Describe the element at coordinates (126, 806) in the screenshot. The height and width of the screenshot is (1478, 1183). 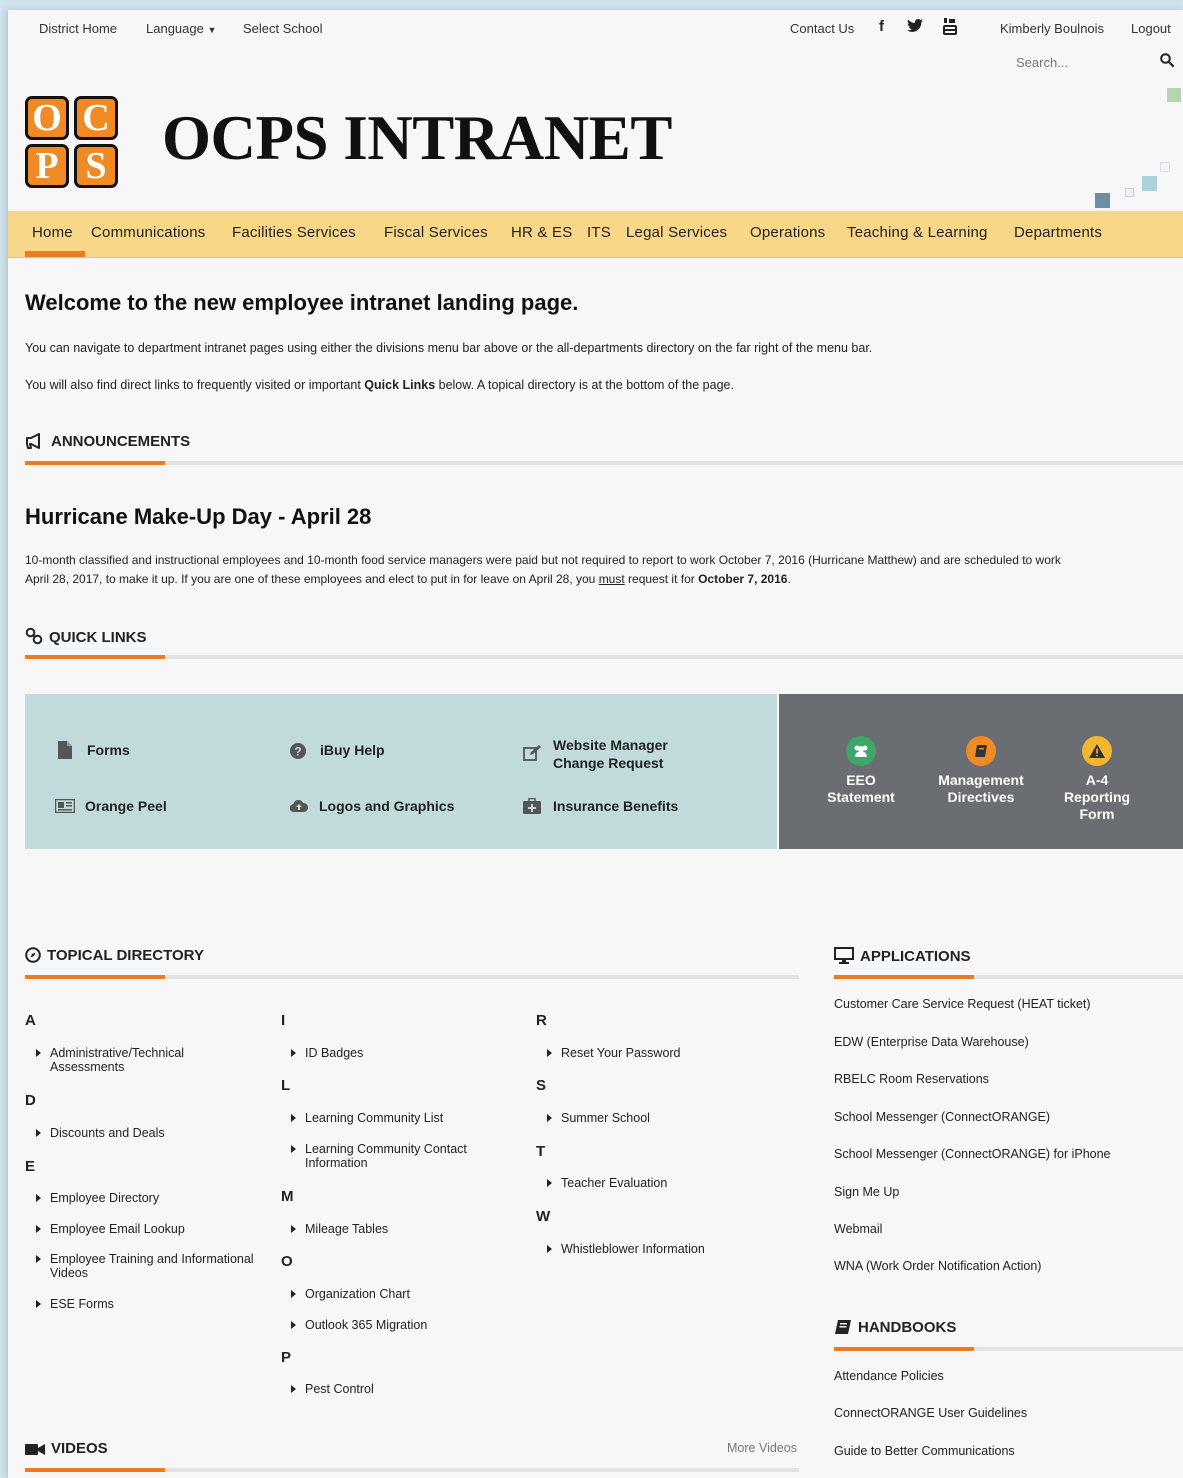
I see `quick-link-label: Orange Peel` at that location.